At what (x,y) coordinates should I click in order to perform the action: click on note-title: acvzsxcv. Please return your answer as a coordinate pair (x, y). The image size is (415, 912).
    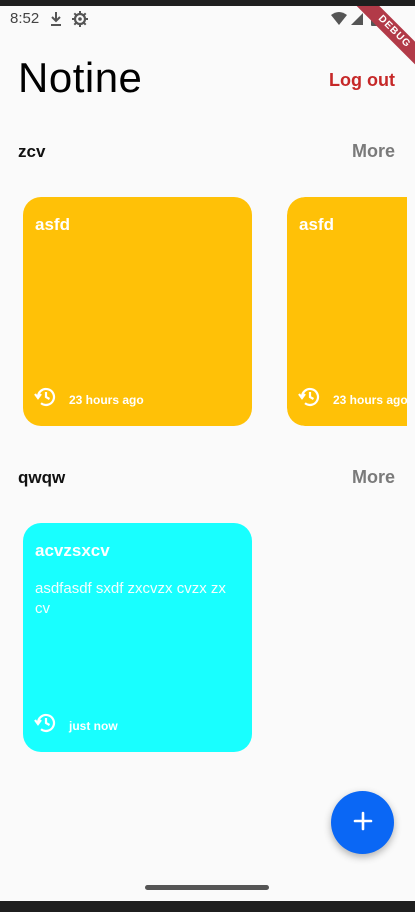
    Looking at the image, I should click on (72, 550).